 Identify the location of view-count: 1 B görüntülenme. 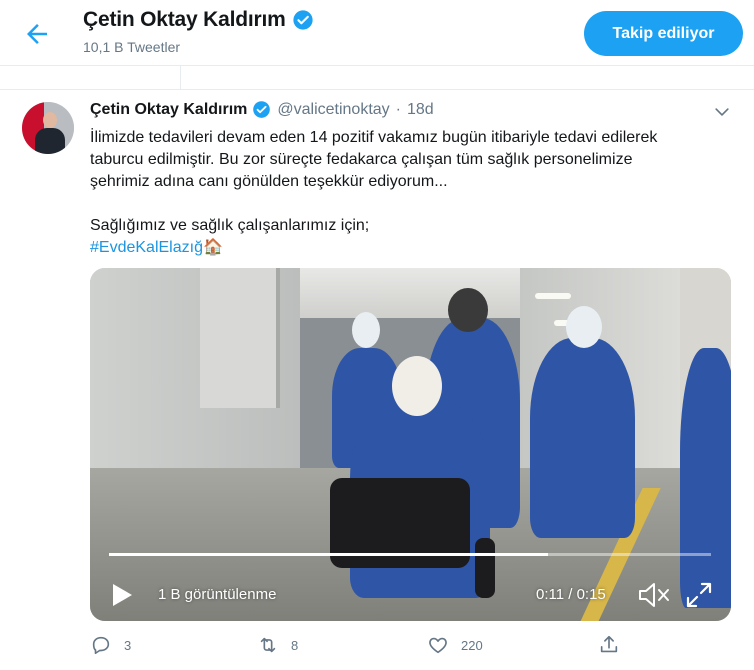
(217, 594).